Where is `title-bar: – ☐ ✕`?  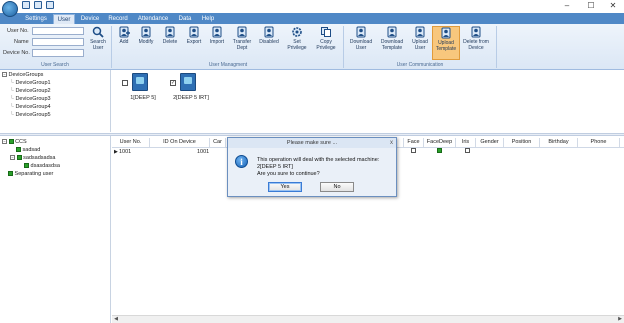
title-bar: – ☐ ✕ is located at coordinates (312, 6).